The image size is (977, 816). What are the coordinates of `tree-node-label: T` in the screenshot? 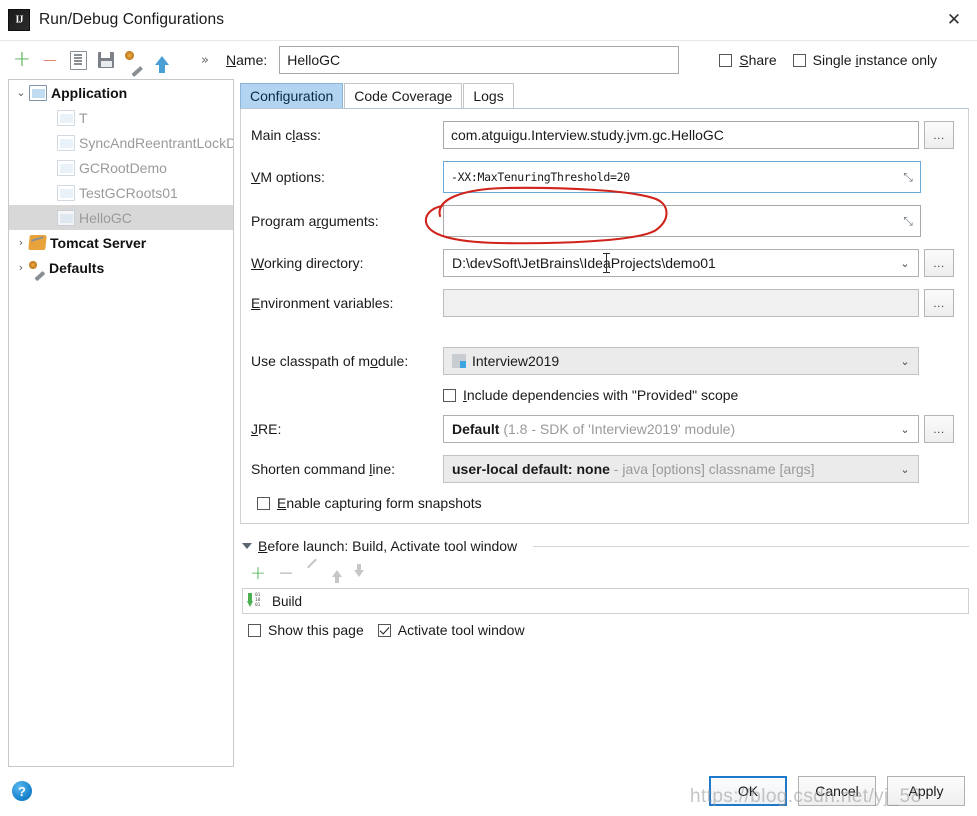 It's located at (83, 117).